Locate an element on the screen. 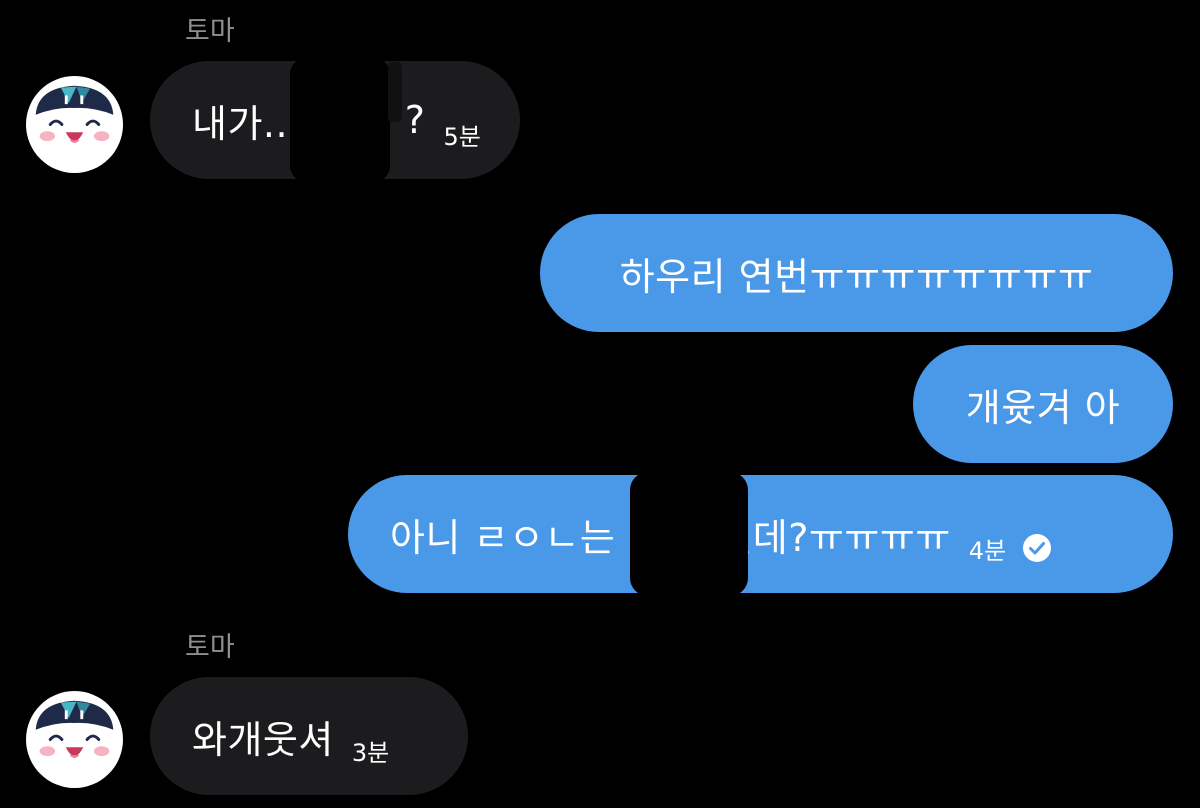 The image size is (1200, 808). outgoing-message-bubble: 개윳겨 아 is located at coordinates (1043, 404).